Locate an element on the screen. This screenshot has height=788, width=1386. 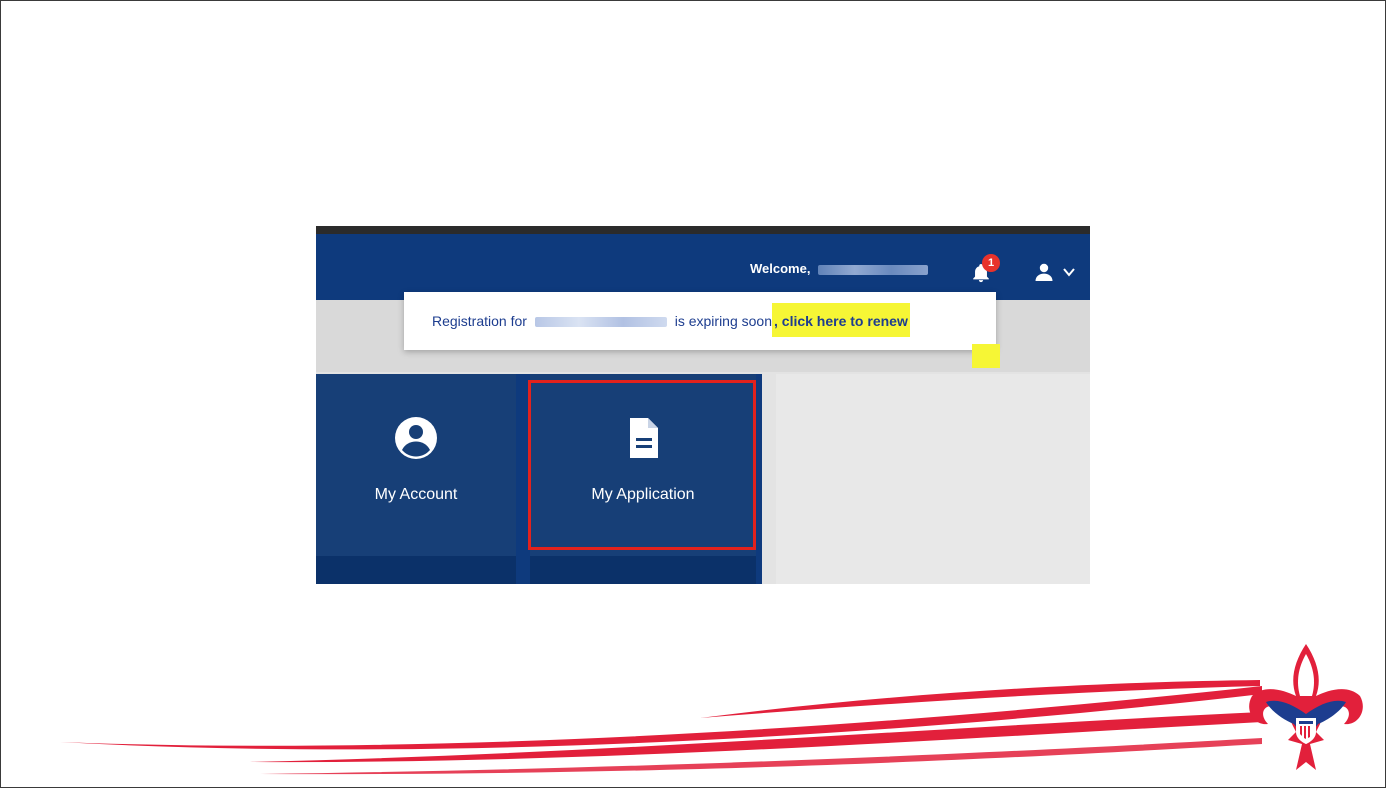
notice-middle: is expiring soon is located at coordinates (723, 321).